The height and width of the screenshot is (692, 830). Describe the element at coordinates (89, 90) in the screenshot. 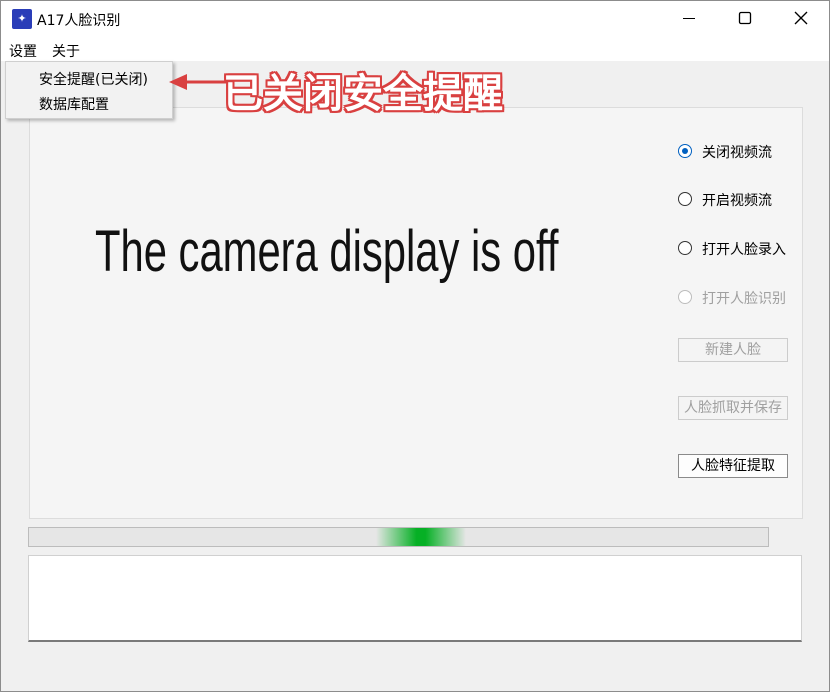

I see `settings-dropdown: 安全提醒(已关闭) 数据库配置` at that location.